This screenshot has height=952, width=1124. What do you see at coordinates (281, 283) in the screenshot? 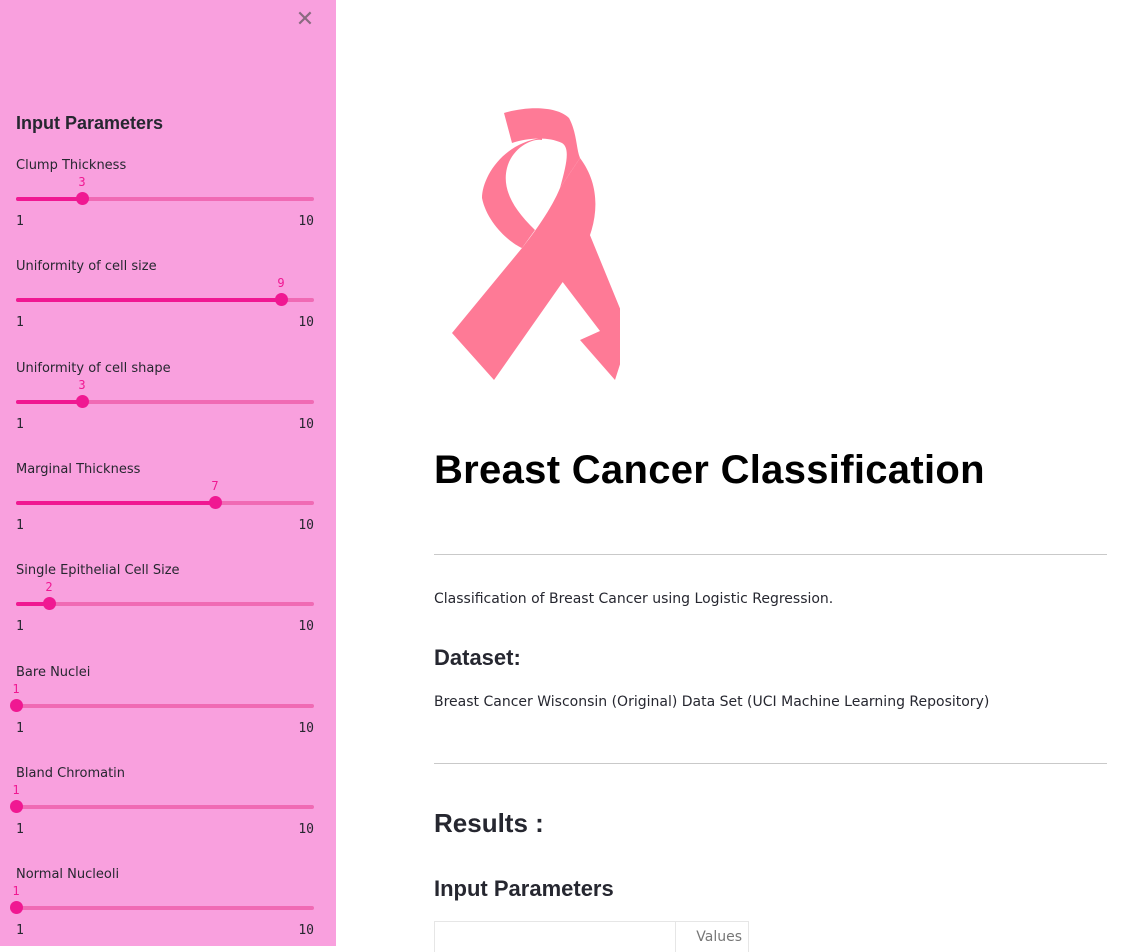
I see `slider-value: 9` at bounding box center [281, 283].